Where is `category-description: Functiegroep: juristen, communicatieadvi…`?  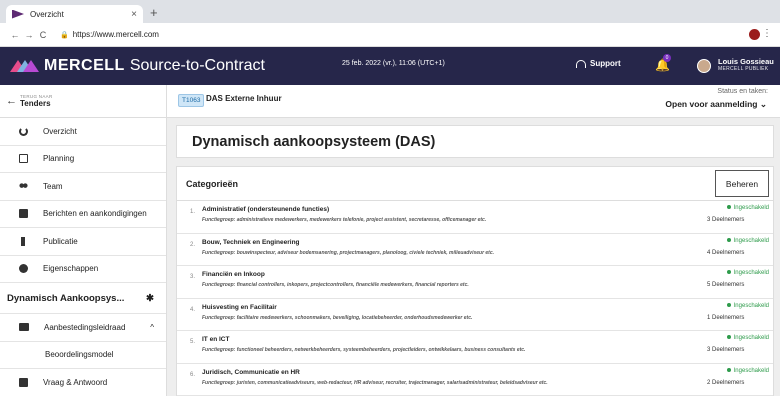 category-description: Functiegroep: juristen, communicatieadvi… is located at coordinates (375, 382).